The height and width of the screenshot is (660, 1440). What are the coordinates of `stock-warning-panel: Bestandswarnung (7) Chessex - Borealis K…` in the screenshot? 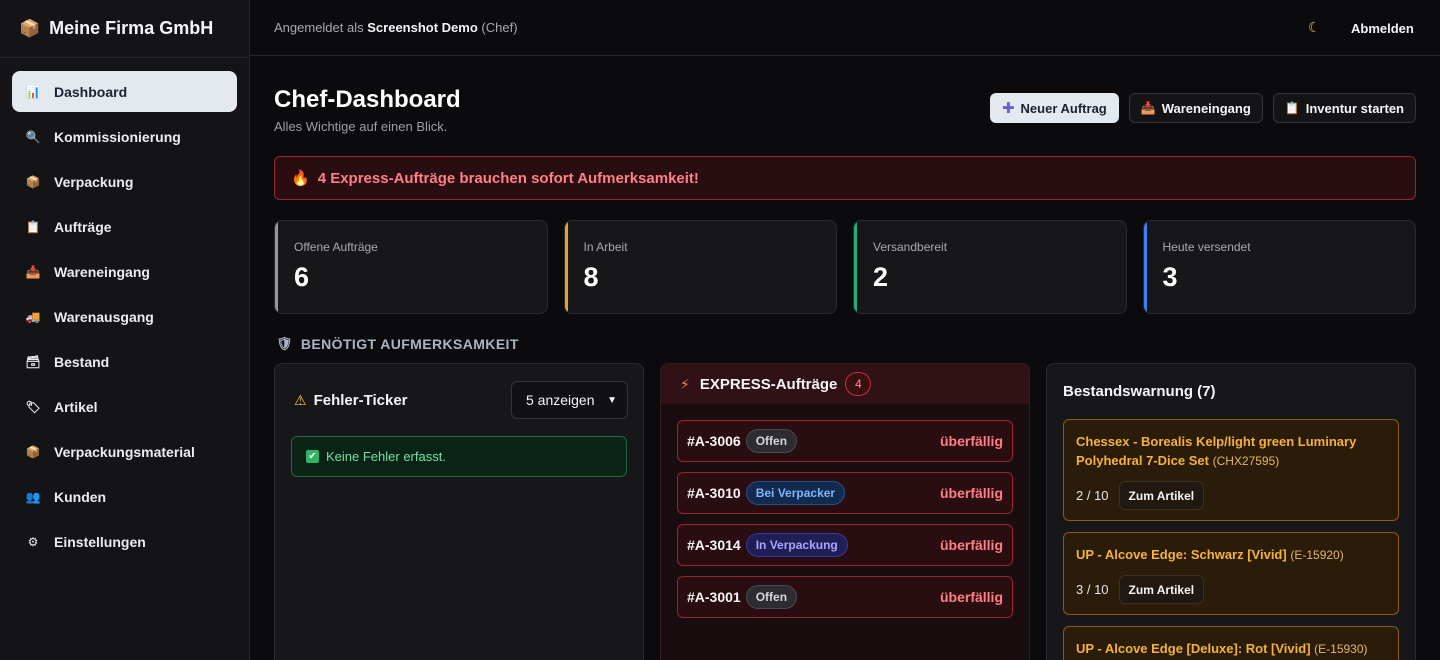 It's located at (1231, 511).